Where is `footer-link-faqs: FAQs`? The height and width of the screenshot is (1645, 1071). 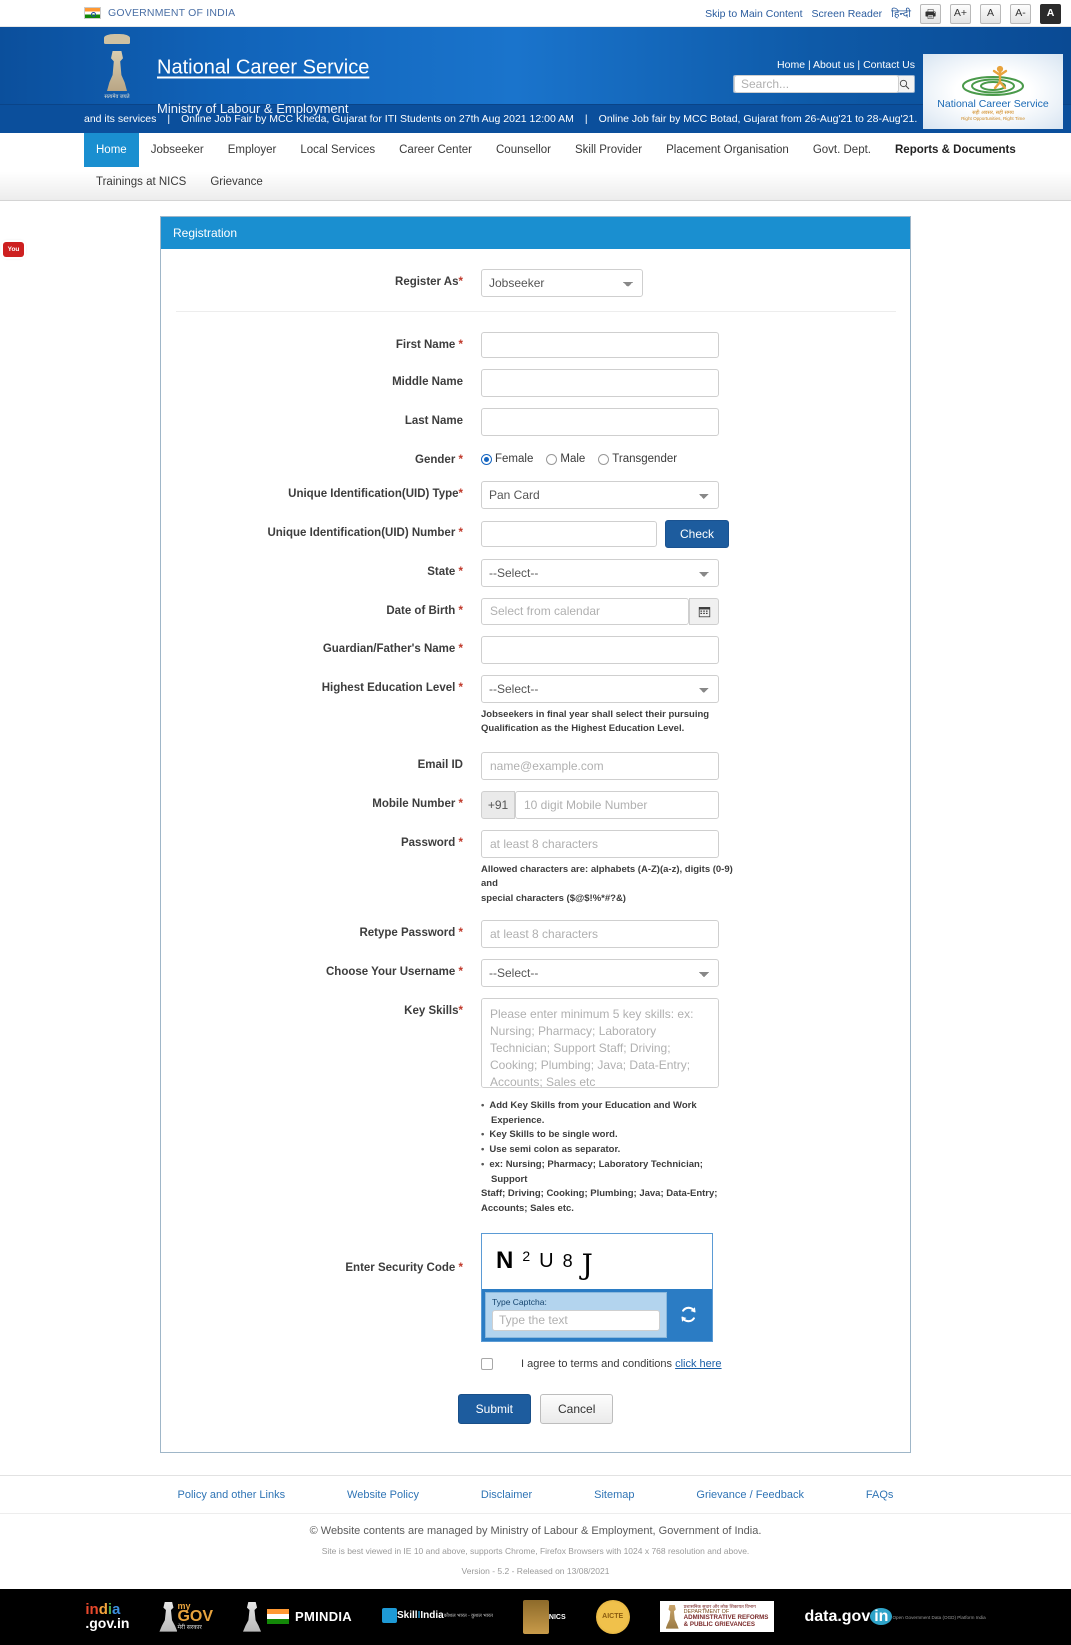
footer-link-faqs: FAQs is located at coordinates (880, 1495).